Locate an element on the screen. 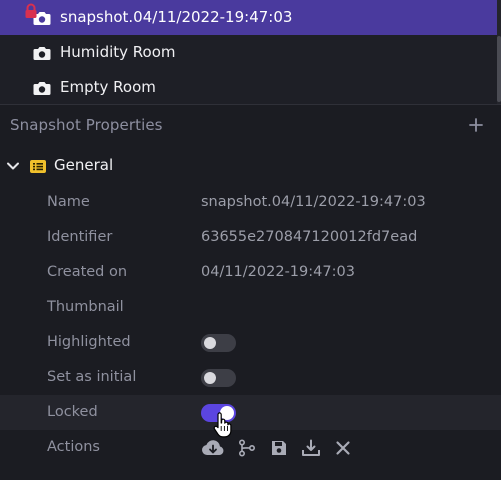  save-icon is located at coordinates (279, 448).